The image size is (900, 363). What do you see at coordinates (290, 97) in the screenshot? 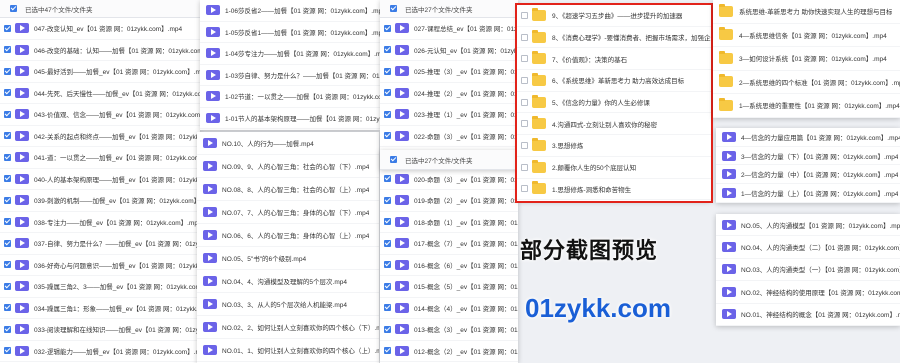
I see `file-row: 1-02节道：一以贯之——加餐【01 资源 网：01zykk.com】.mp4` at bounding box center [290, 97].